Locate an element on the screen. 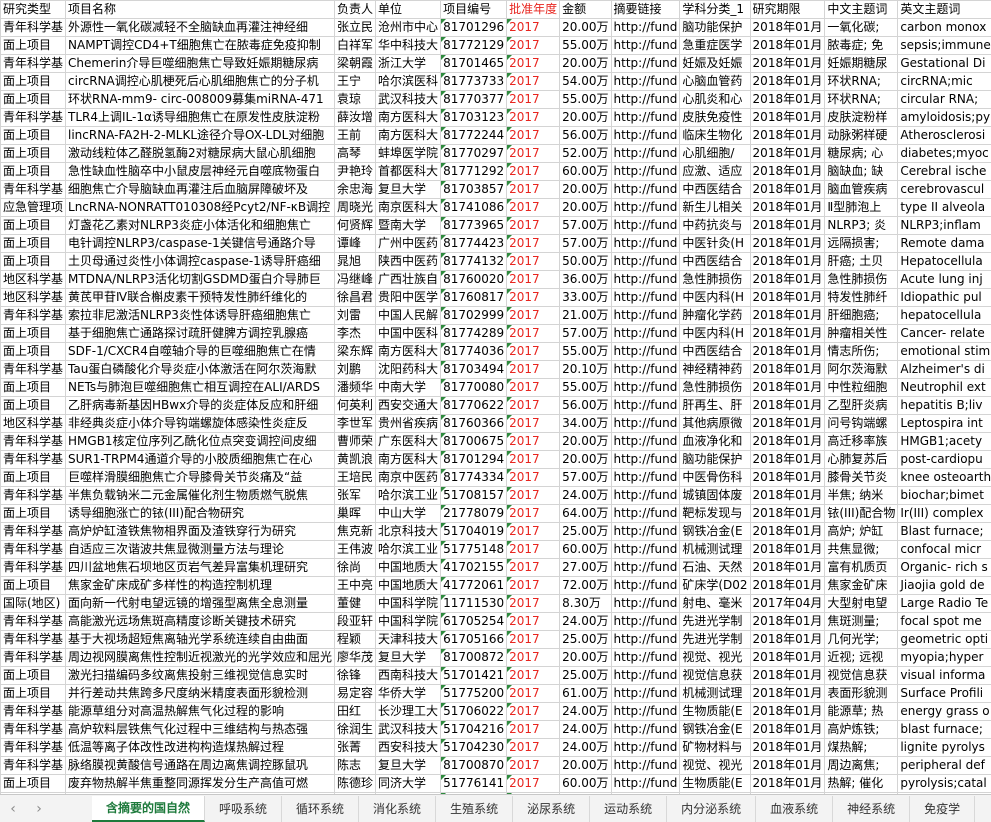  table-cell: cerebrovascul is located at coordinates (944, 190).